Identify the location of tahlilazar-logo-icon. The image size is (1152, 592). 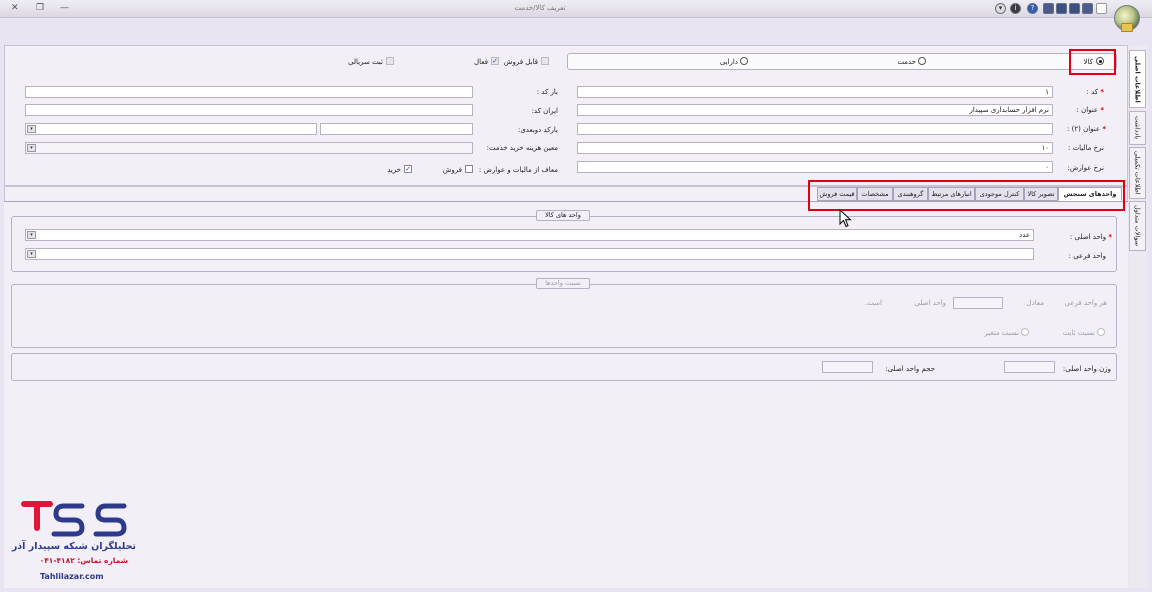
(74, 519).